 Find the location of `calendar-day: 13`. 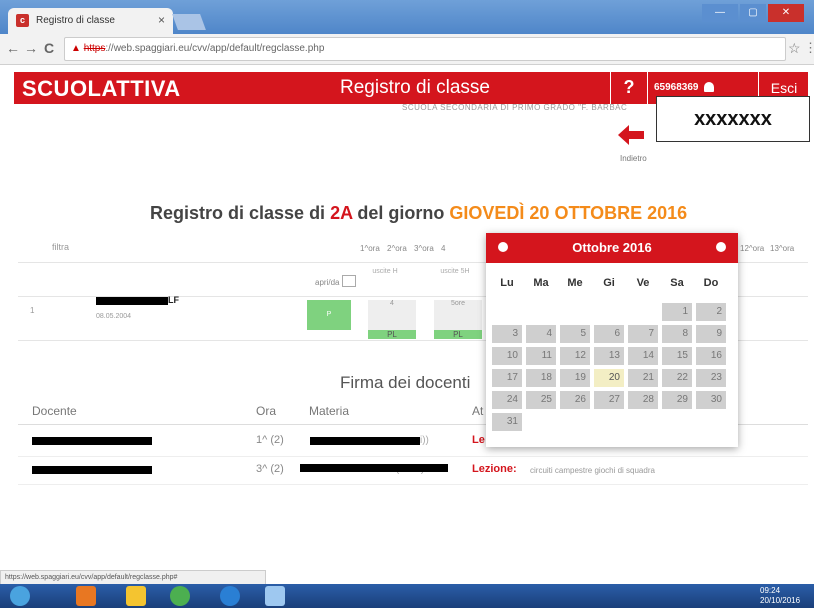

calendar-day: 13 is located at coordinates (609, 356).